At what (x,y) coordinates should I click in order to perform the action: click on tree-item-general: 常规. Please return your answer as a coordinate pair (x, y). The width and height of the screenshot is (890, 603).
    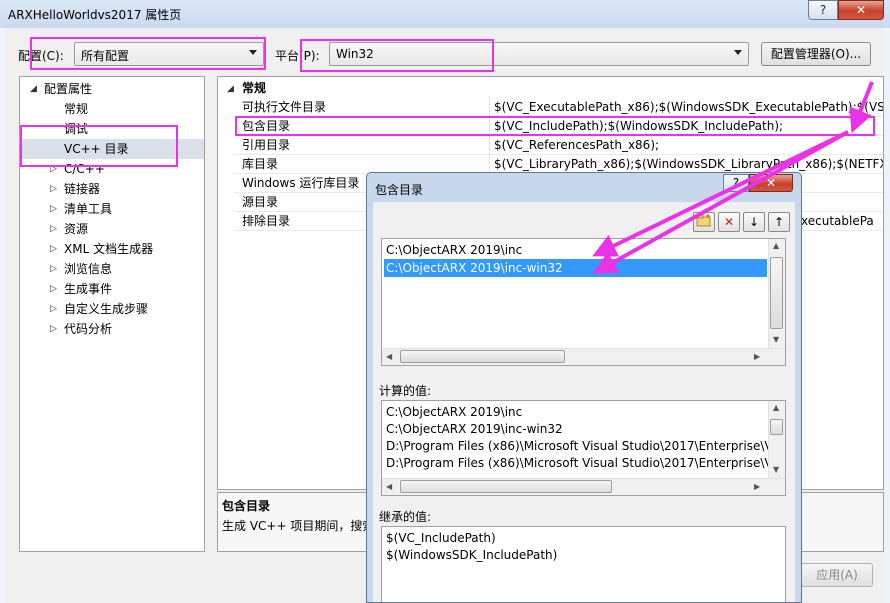
    Looking at the image, I should click on (112, 109).